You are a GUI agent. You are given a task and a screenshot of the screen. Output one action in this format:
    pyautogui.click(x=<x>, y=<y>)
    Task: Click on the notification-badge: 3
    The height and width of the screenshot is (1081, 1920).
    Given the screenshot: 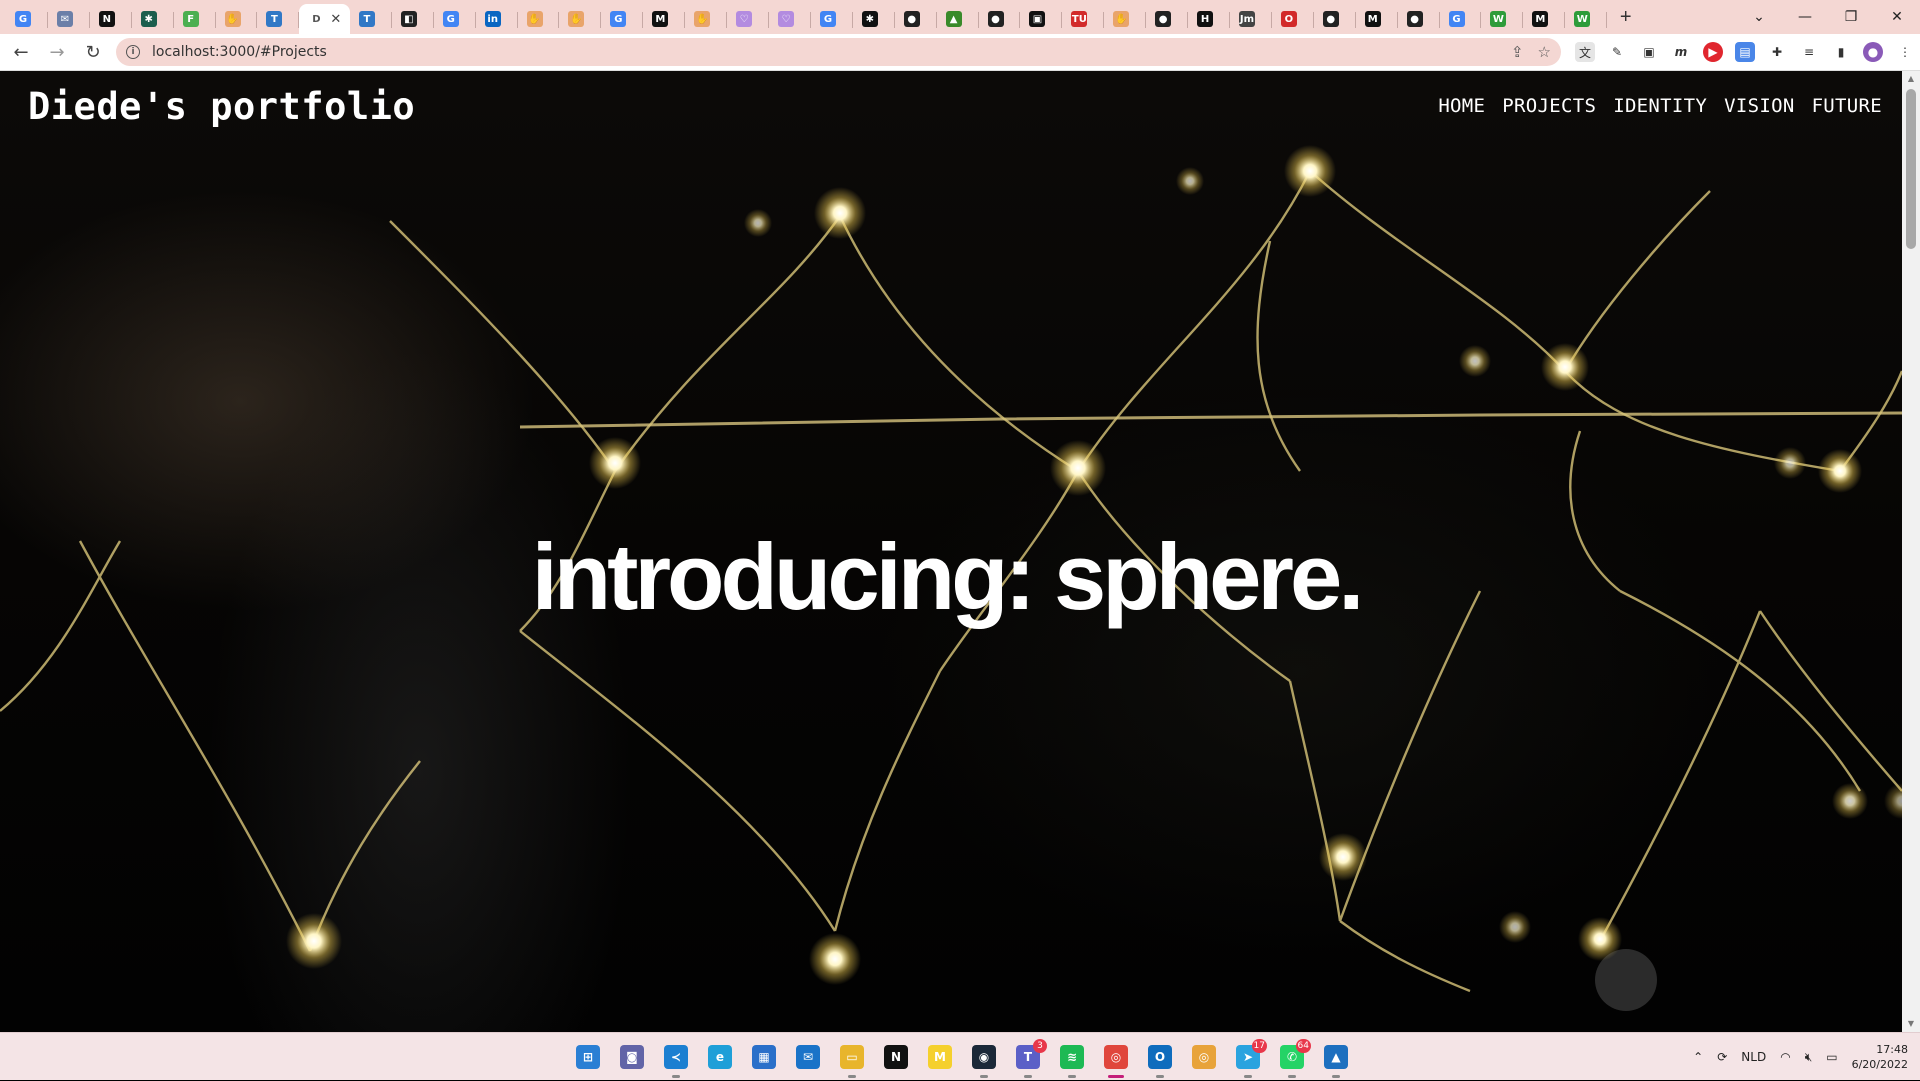 What is the action you would take?
    pyautogui.click(x=1040, y=1046)
    